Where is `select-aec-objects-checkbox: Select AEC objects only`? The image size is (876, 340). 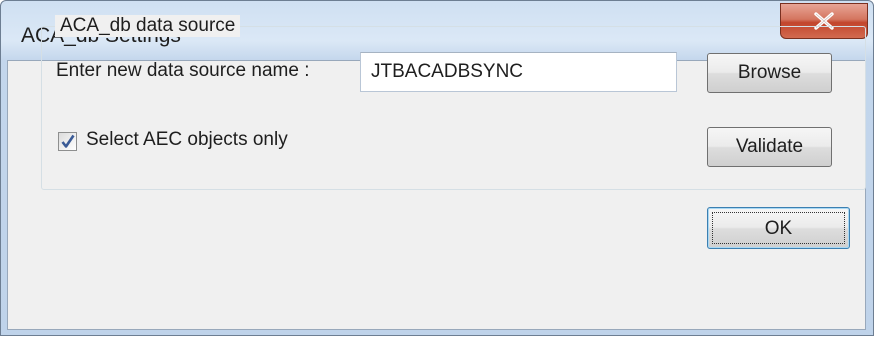
select-aec-objects-checkbox: Select AEC objects only is located at coordinates (198, 142).